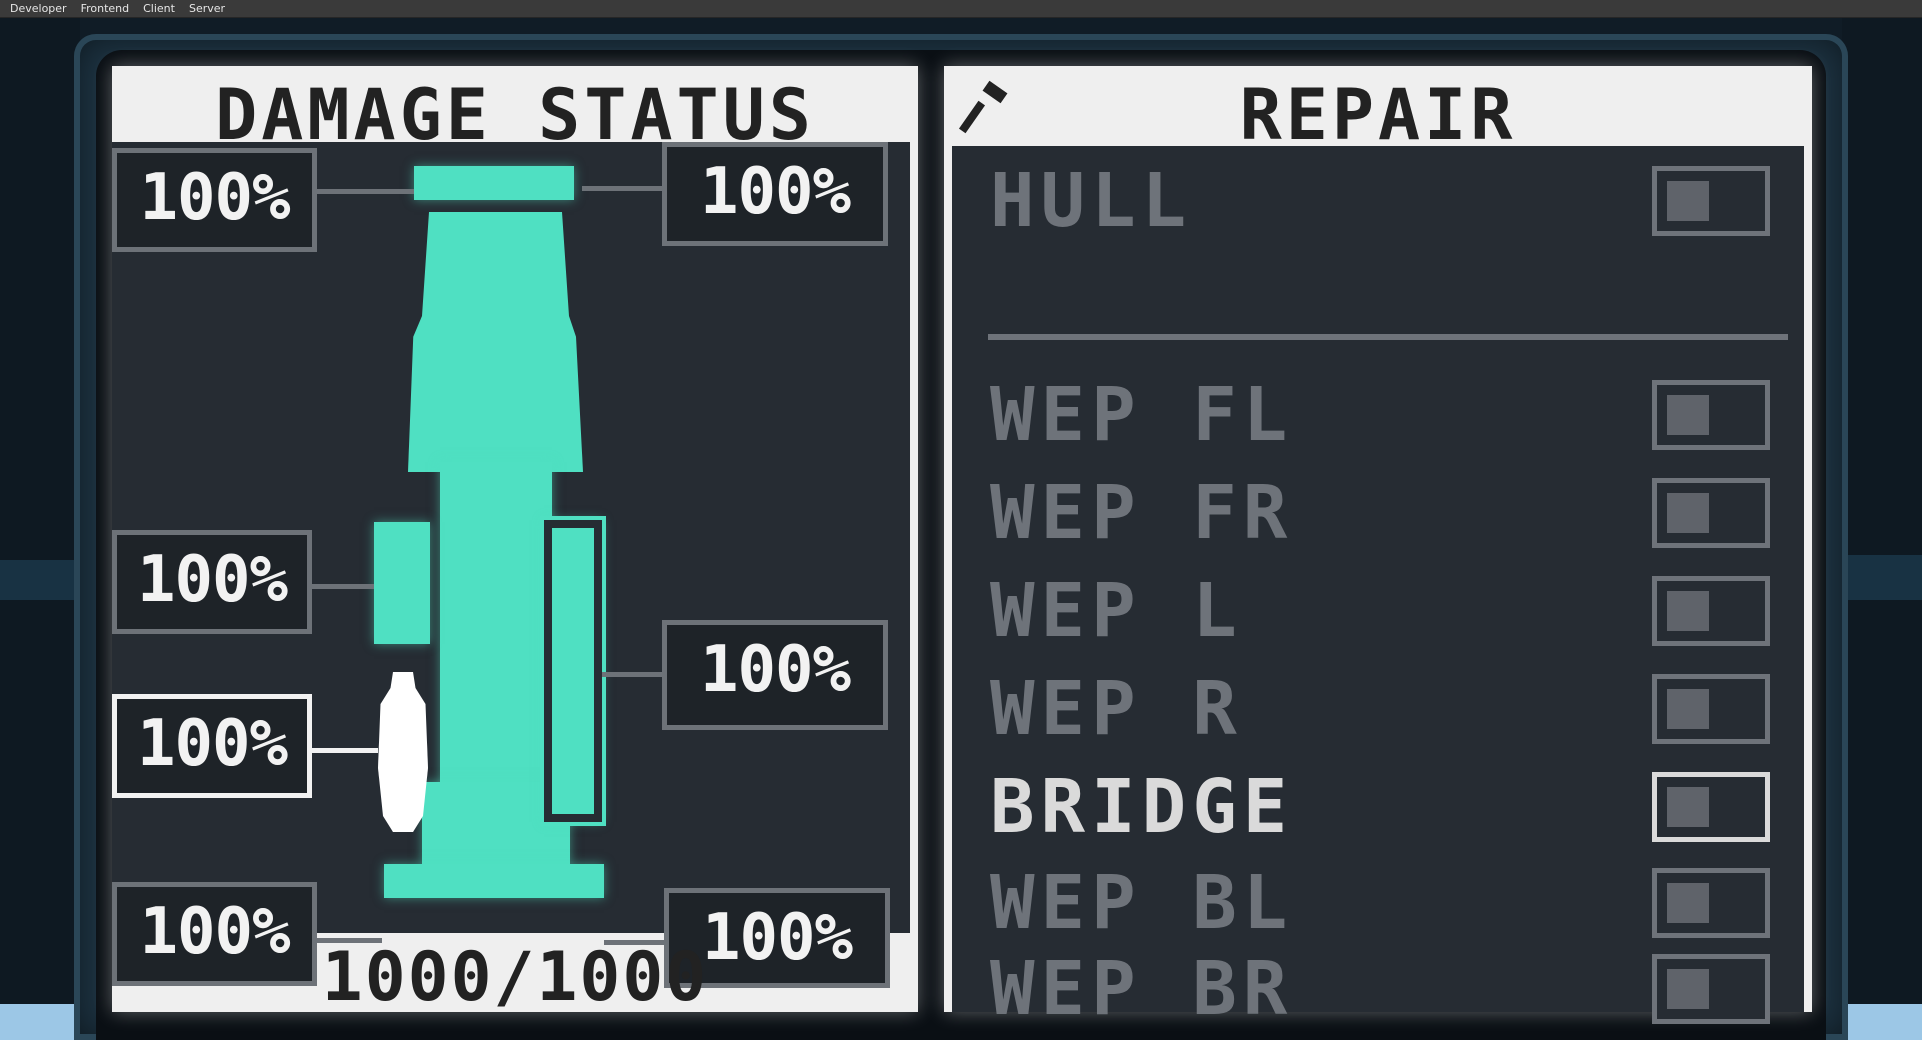 Image resolution: width=1922 pixels, height=1040 pixels. I want to click on part-status-top-right: 100%, so click(775, 194).